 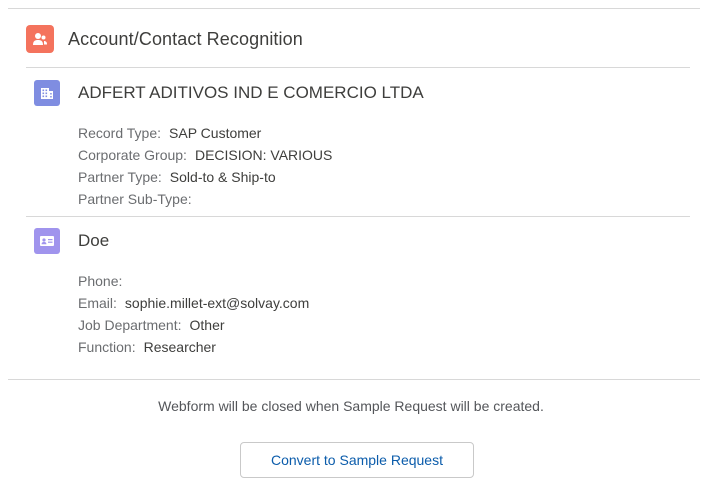 I want to click on field-value: Researcher, so click(x=179, y=347).